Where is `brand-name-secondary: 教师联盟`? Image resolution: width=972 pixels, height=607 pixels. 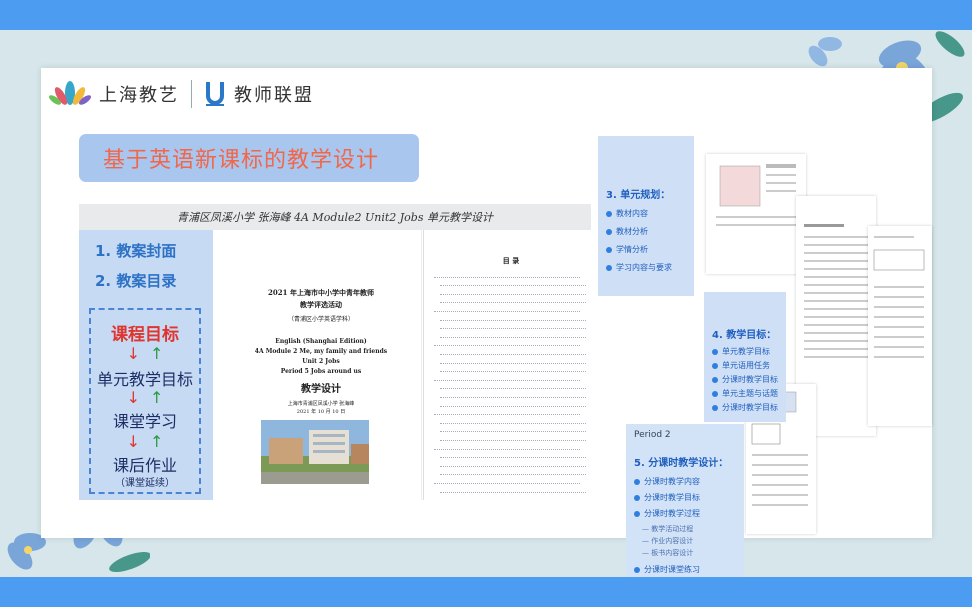
brand-name-secondary: 教师联盟 is located at coordinates (274, 95).